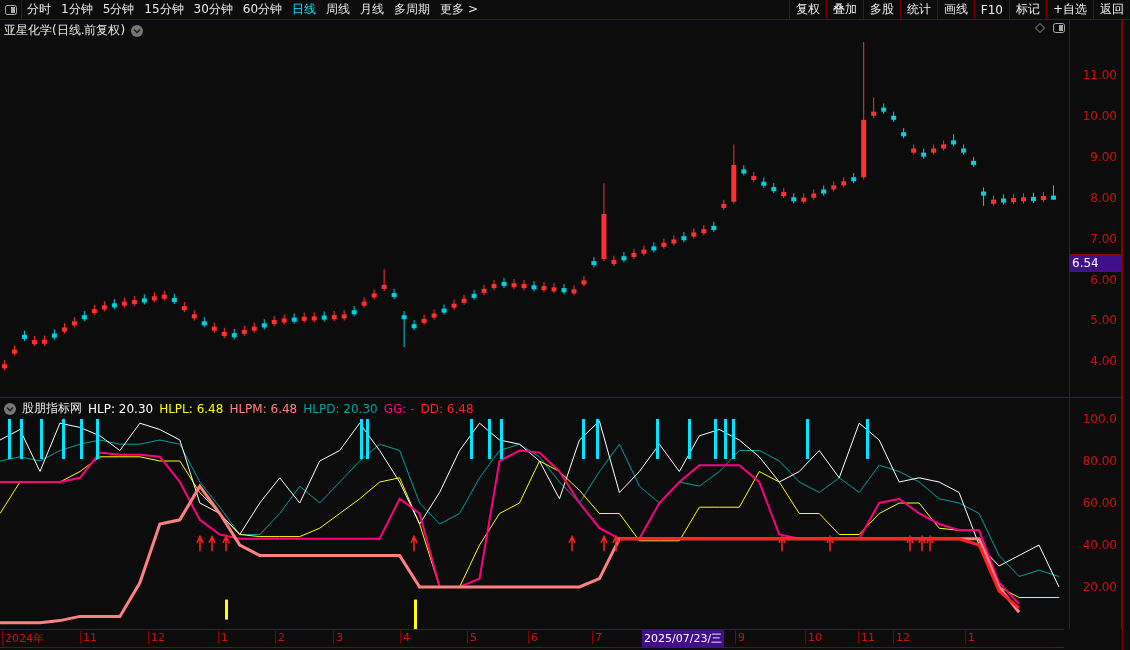  I want to click on toolbar-button: F10, so click(991, 9).